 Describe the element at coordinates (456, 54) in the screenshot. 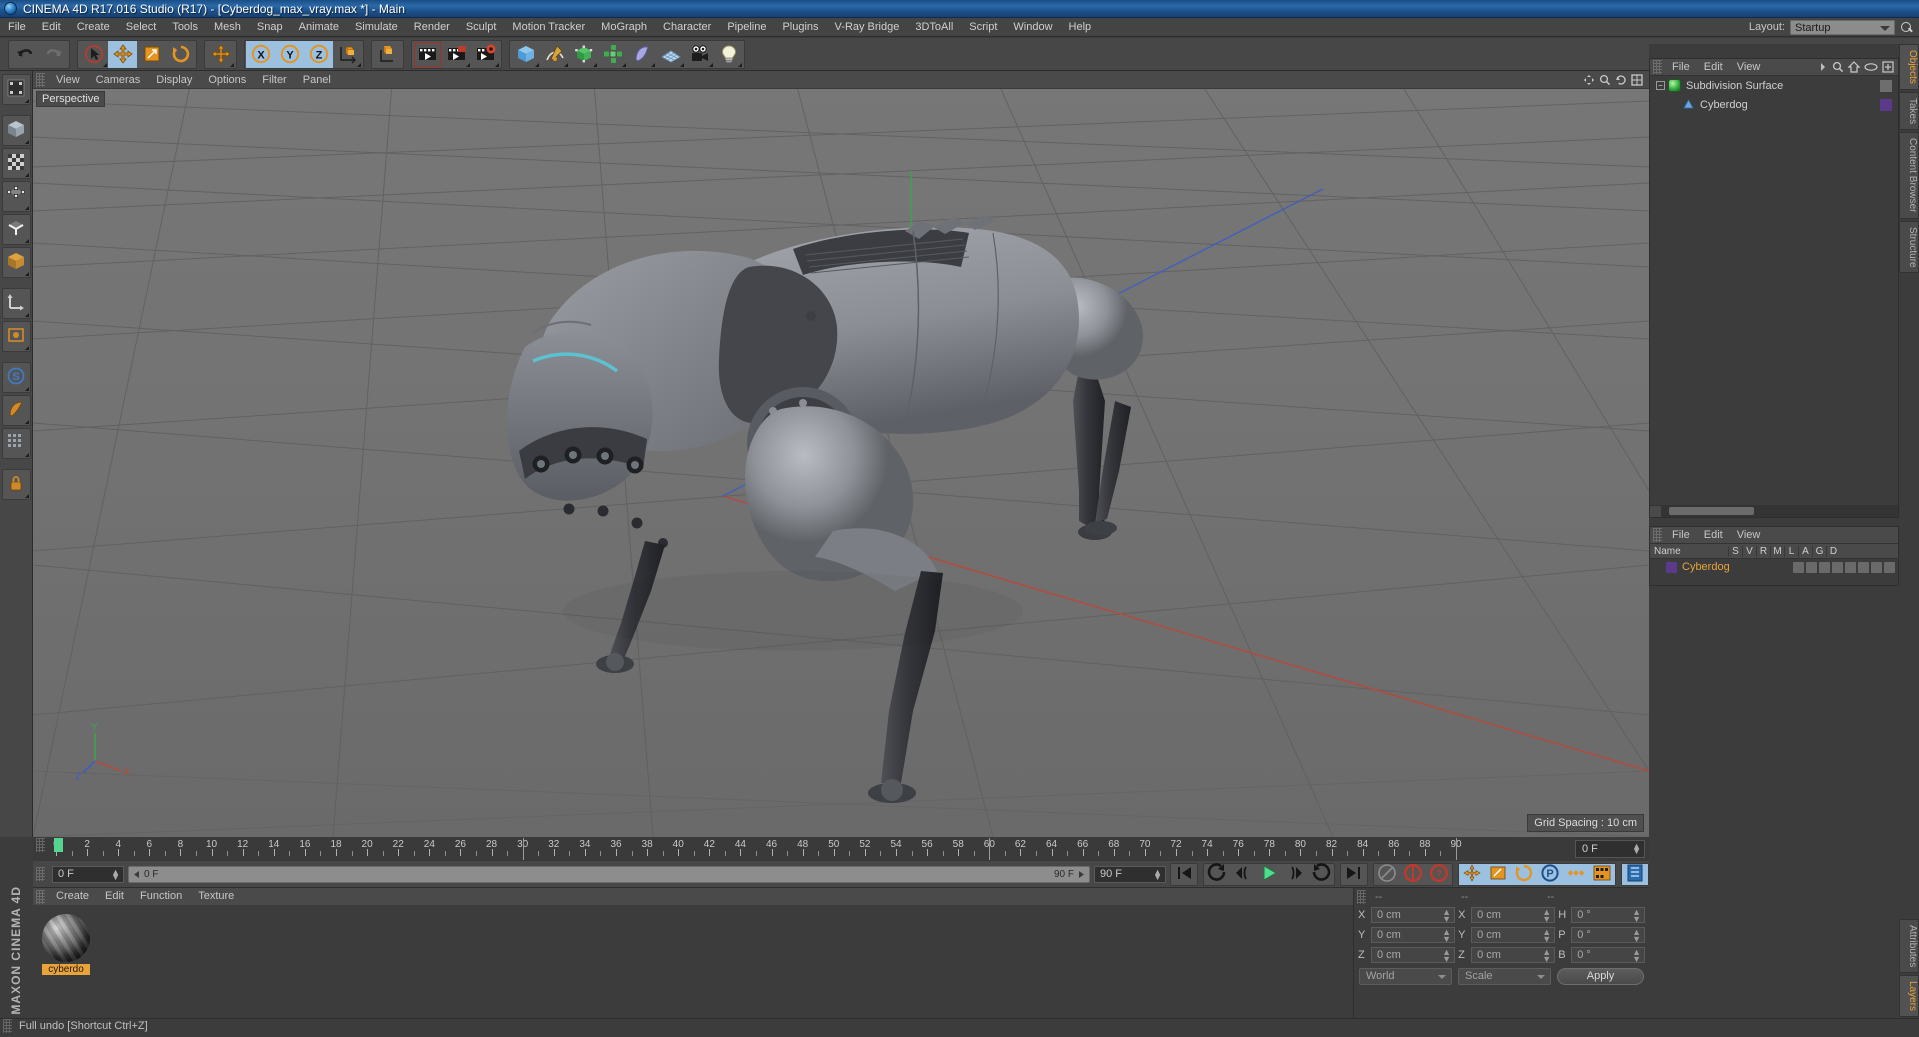

I see `toolbar-button-render-to-picture-viewer` at that location.